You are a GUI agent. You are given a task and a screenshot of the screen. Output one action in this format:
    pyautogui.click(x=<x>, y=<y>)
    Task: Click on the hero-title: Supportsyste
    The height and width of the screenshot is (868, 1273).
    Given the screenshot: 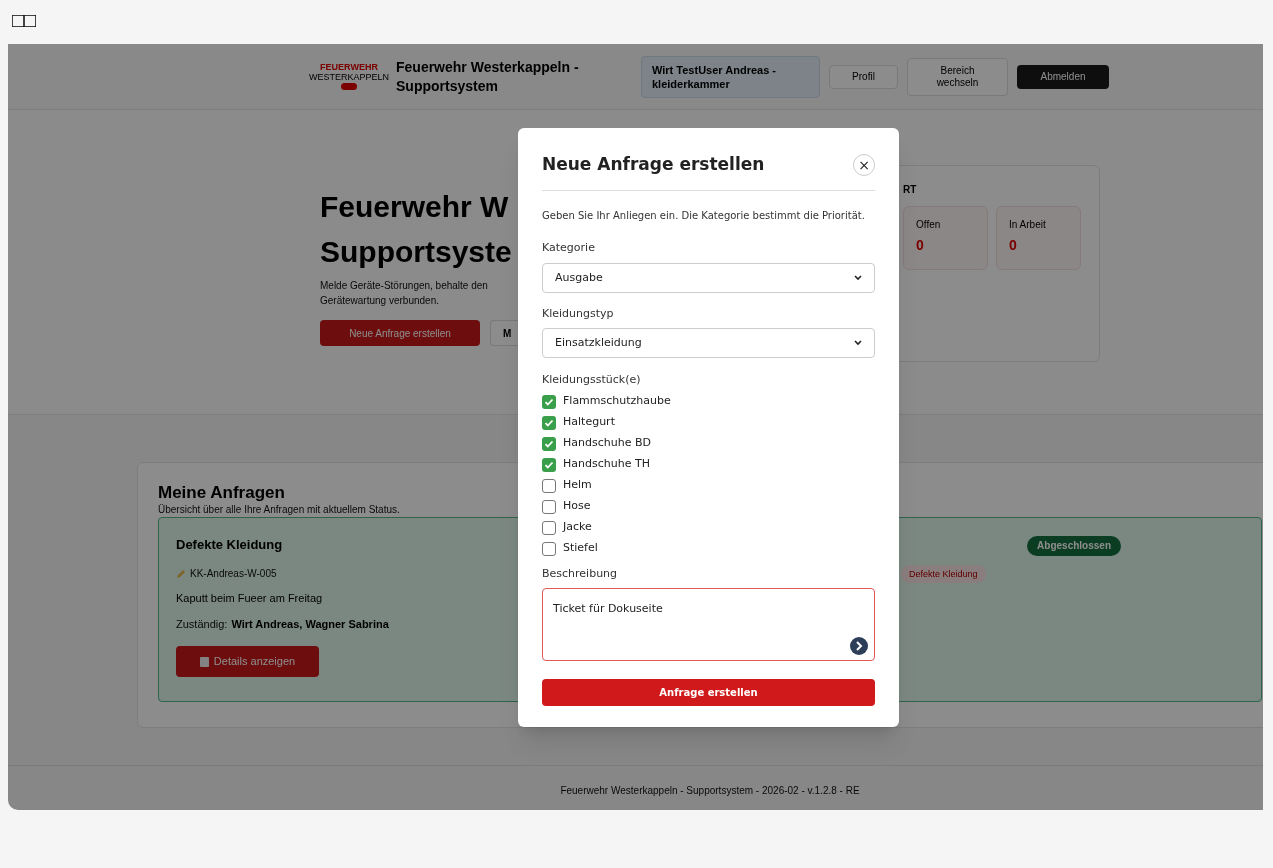 What is the action you would take?
    pyautogui.click(x=416, y=252)
    